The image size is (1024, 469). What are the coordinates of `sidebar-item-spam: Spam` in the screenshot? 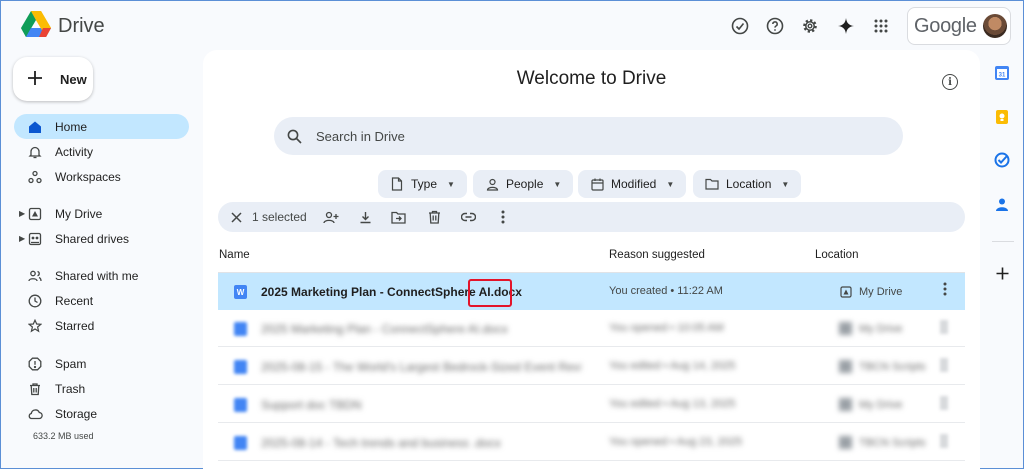 It's located at (101, 363).